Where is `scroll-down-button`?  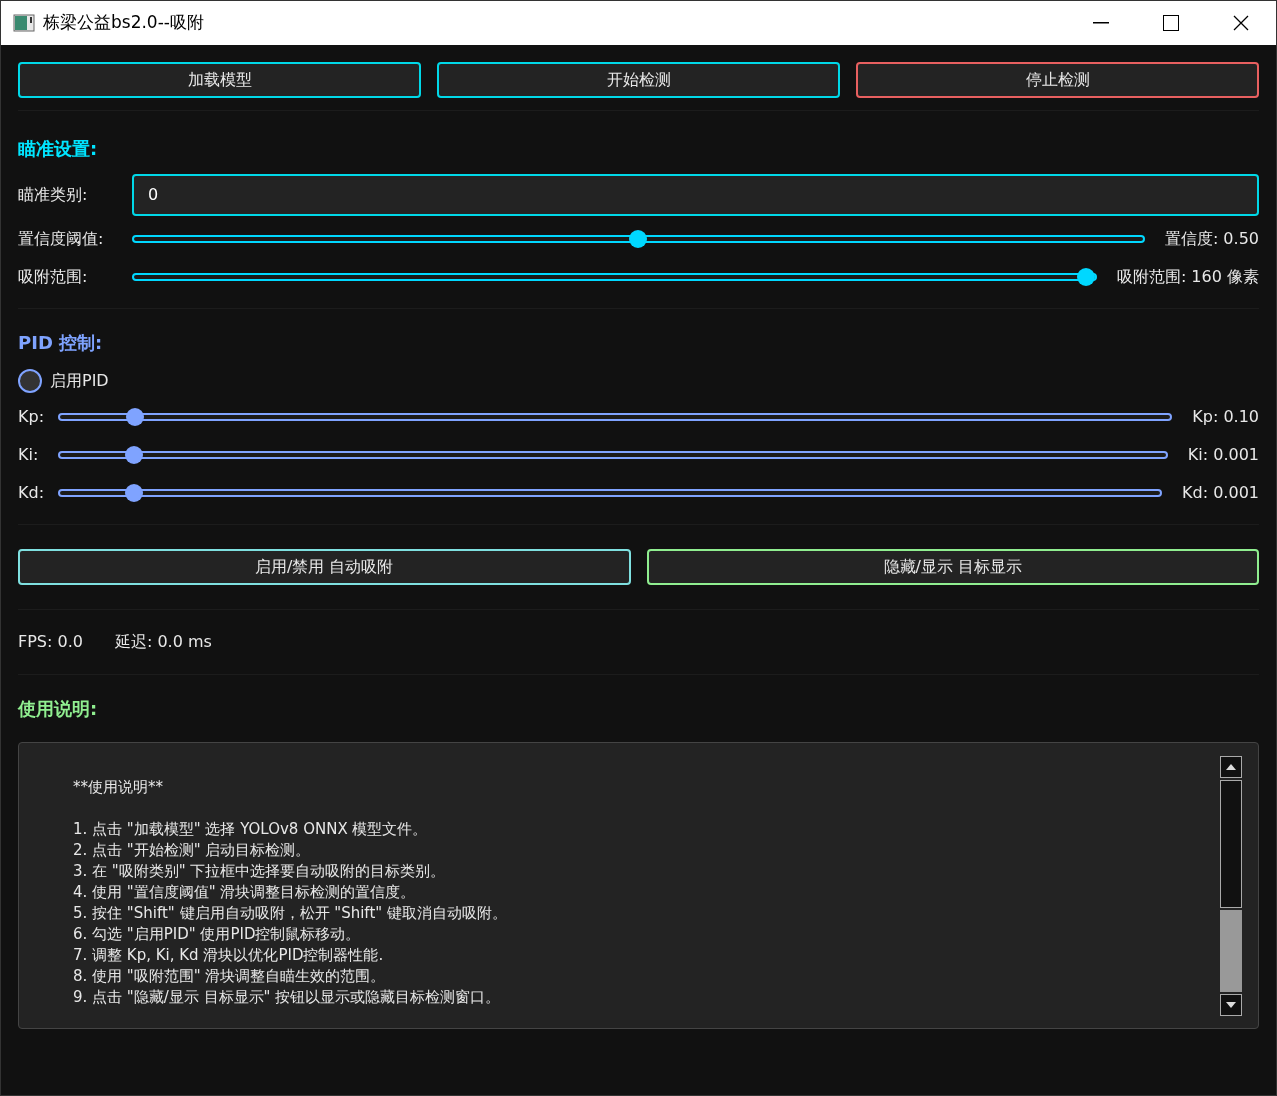 scroll-down-button is located at coordinates (1231, 1005).